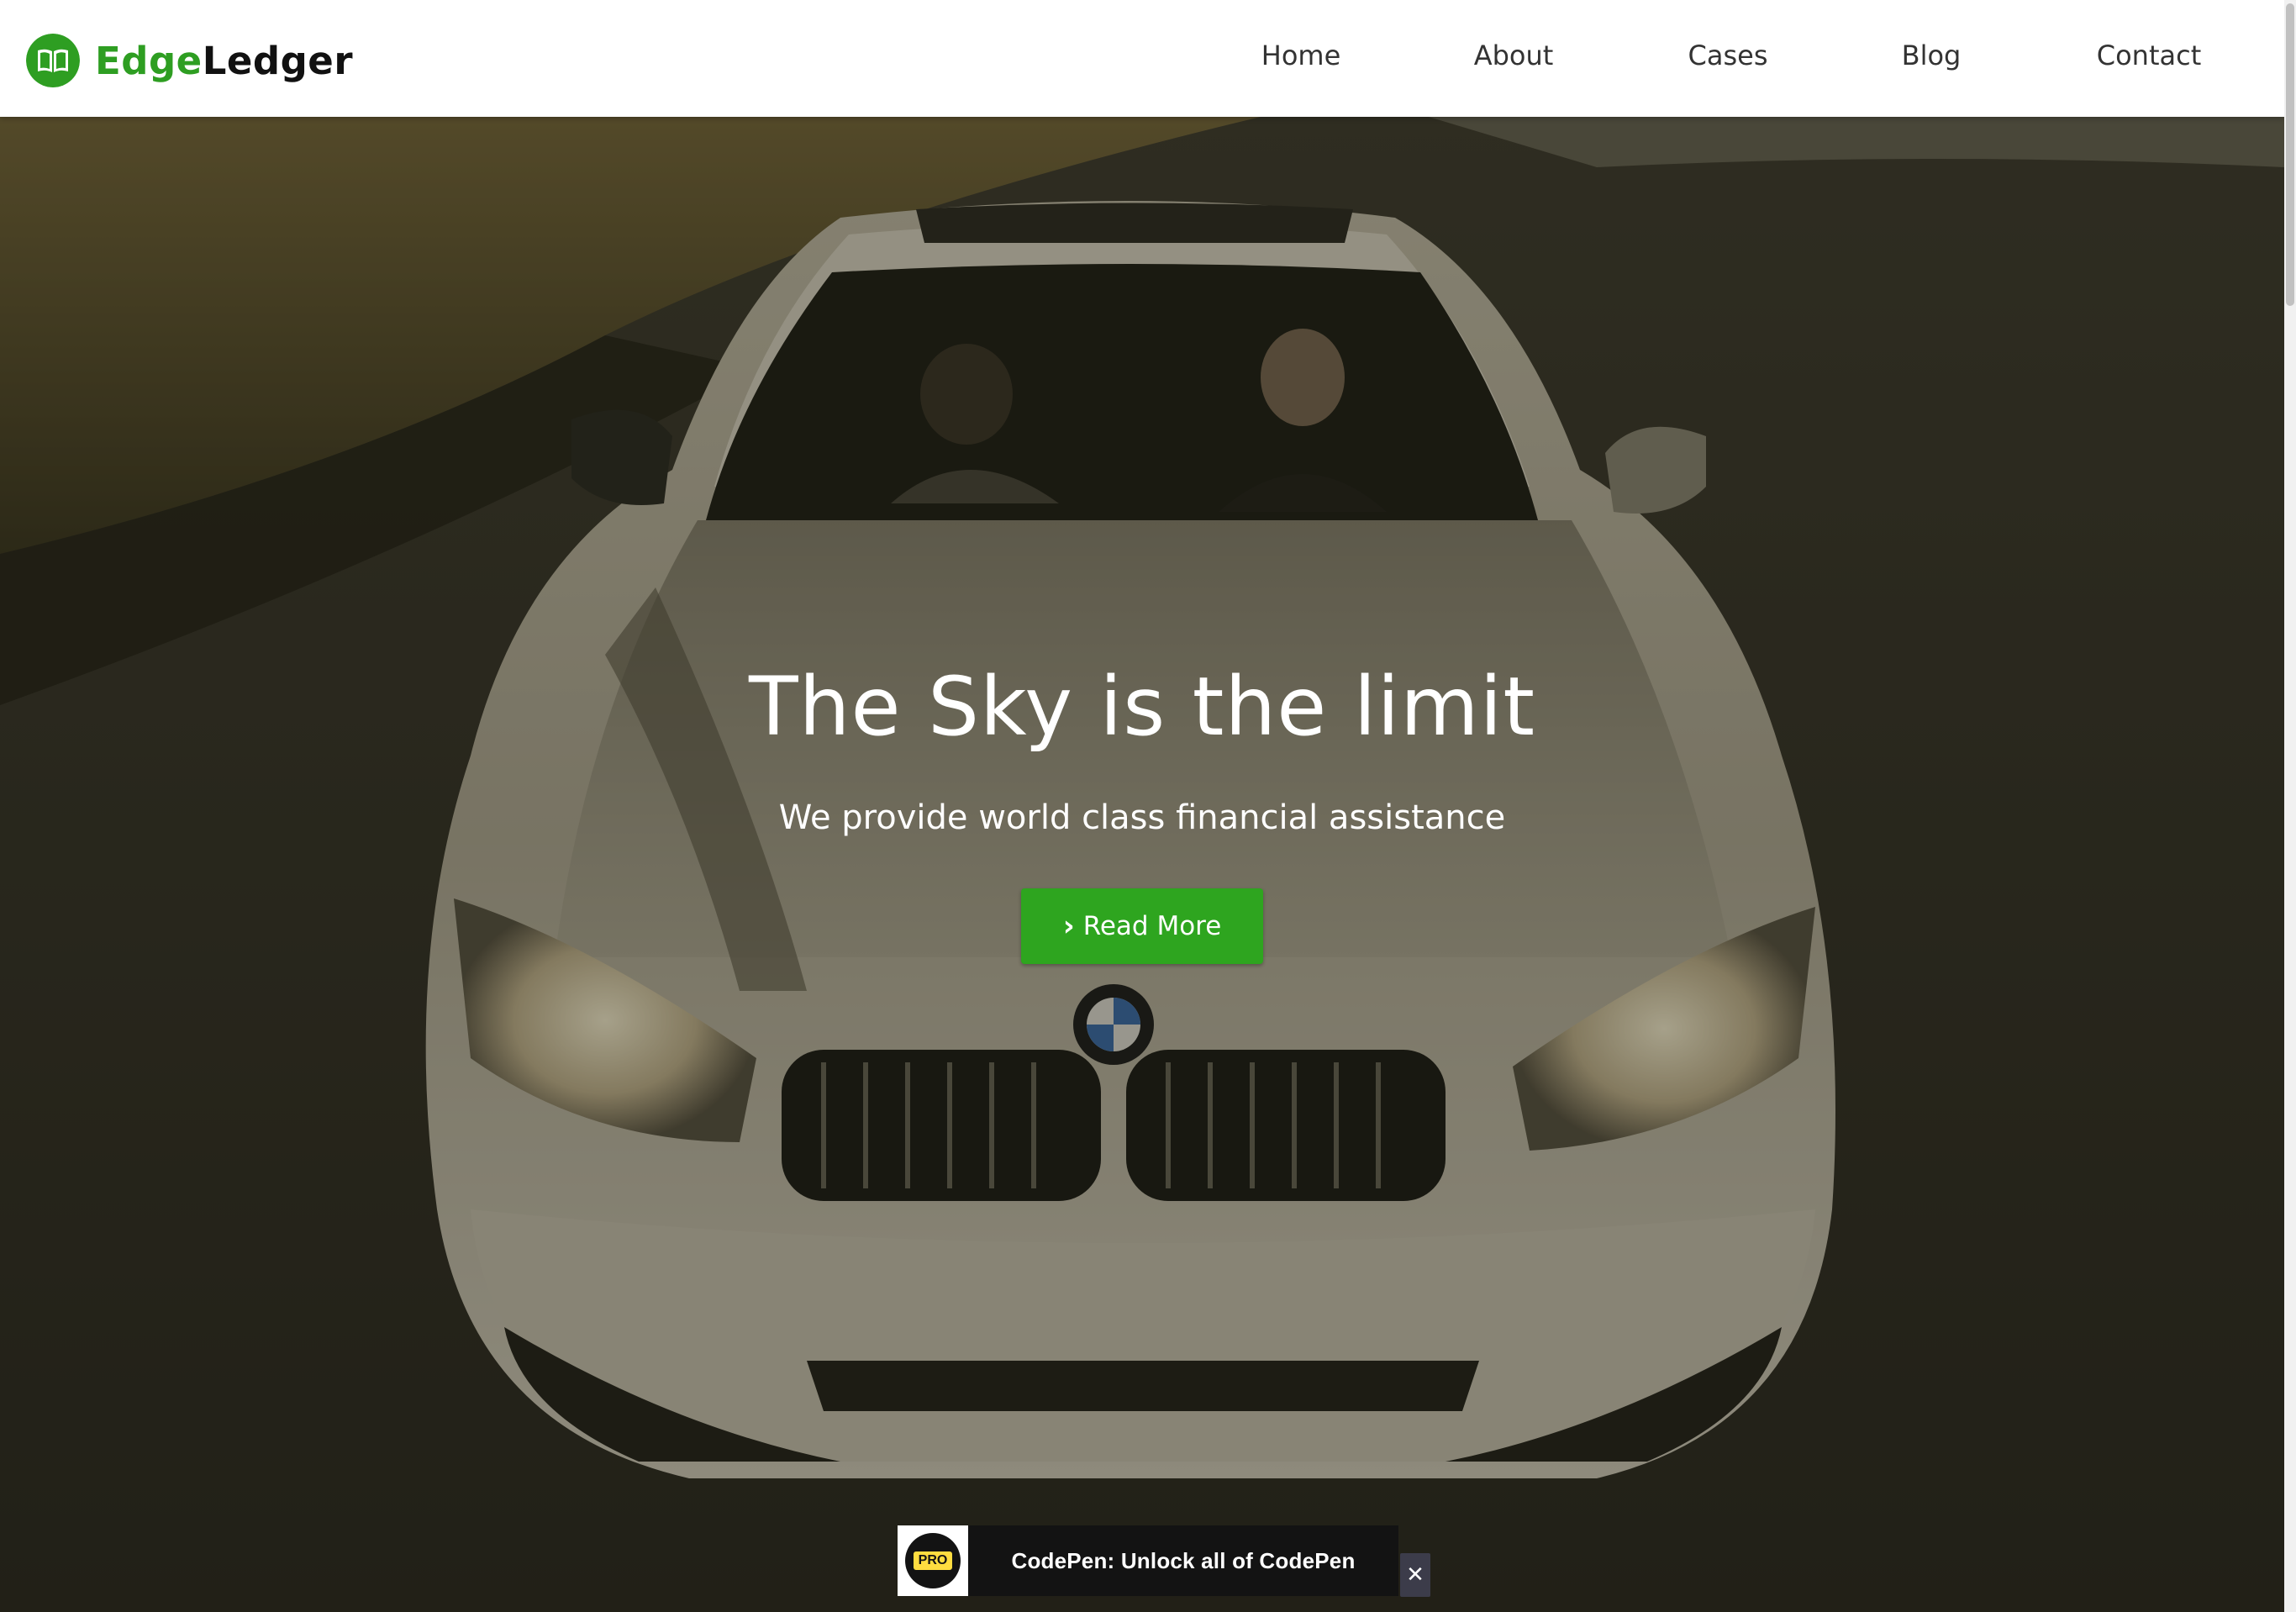 Image resolution: width=2296 pixels, height=1612 pixels. What do you see at coordinates (1514, 55) in the screenshot?
I see `nav-item-about: About` at bounding box center [1514, 55].